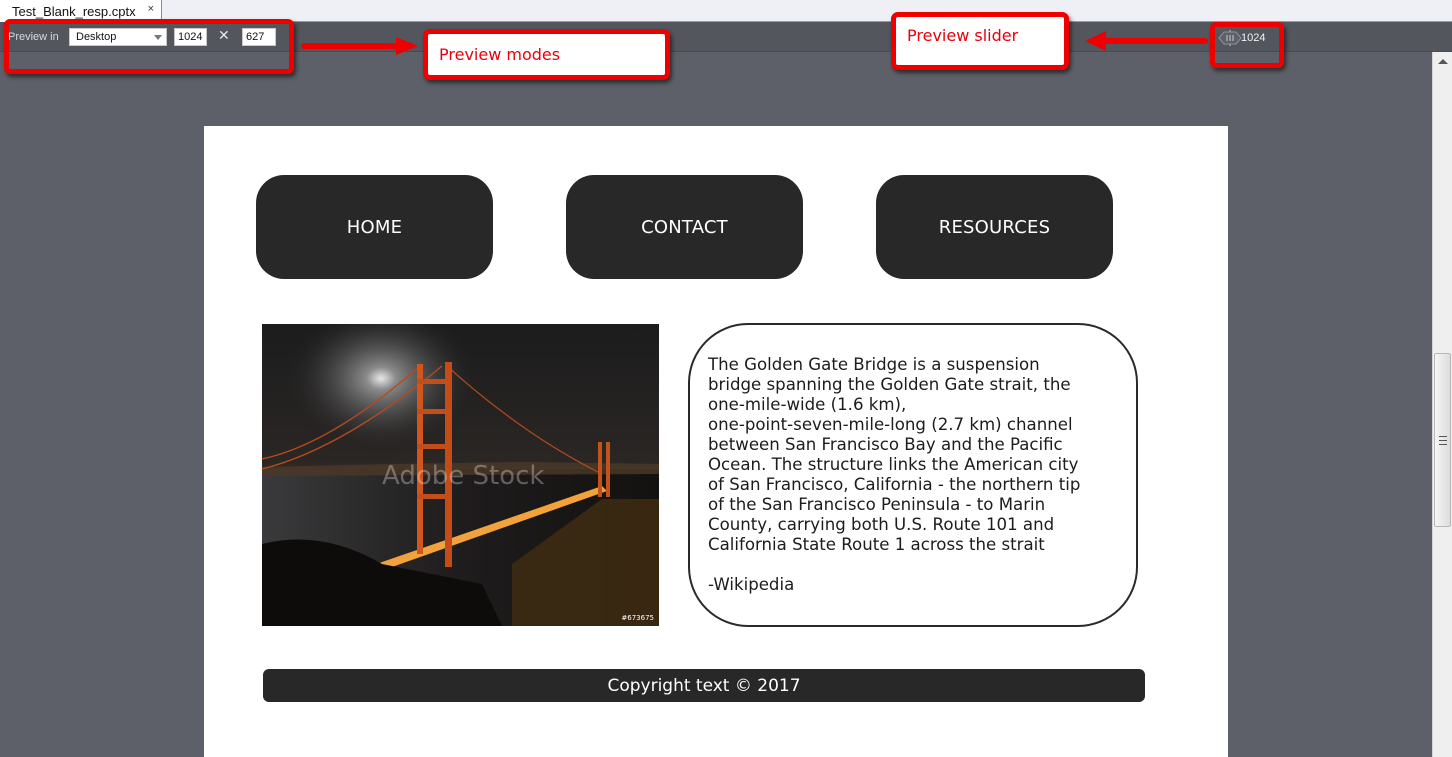 This screenshot has height=757, width=1452. Describe the element at coordinates (463, 476) in the screenshot. I see `watermark-text: Adobe Stock` at that location.